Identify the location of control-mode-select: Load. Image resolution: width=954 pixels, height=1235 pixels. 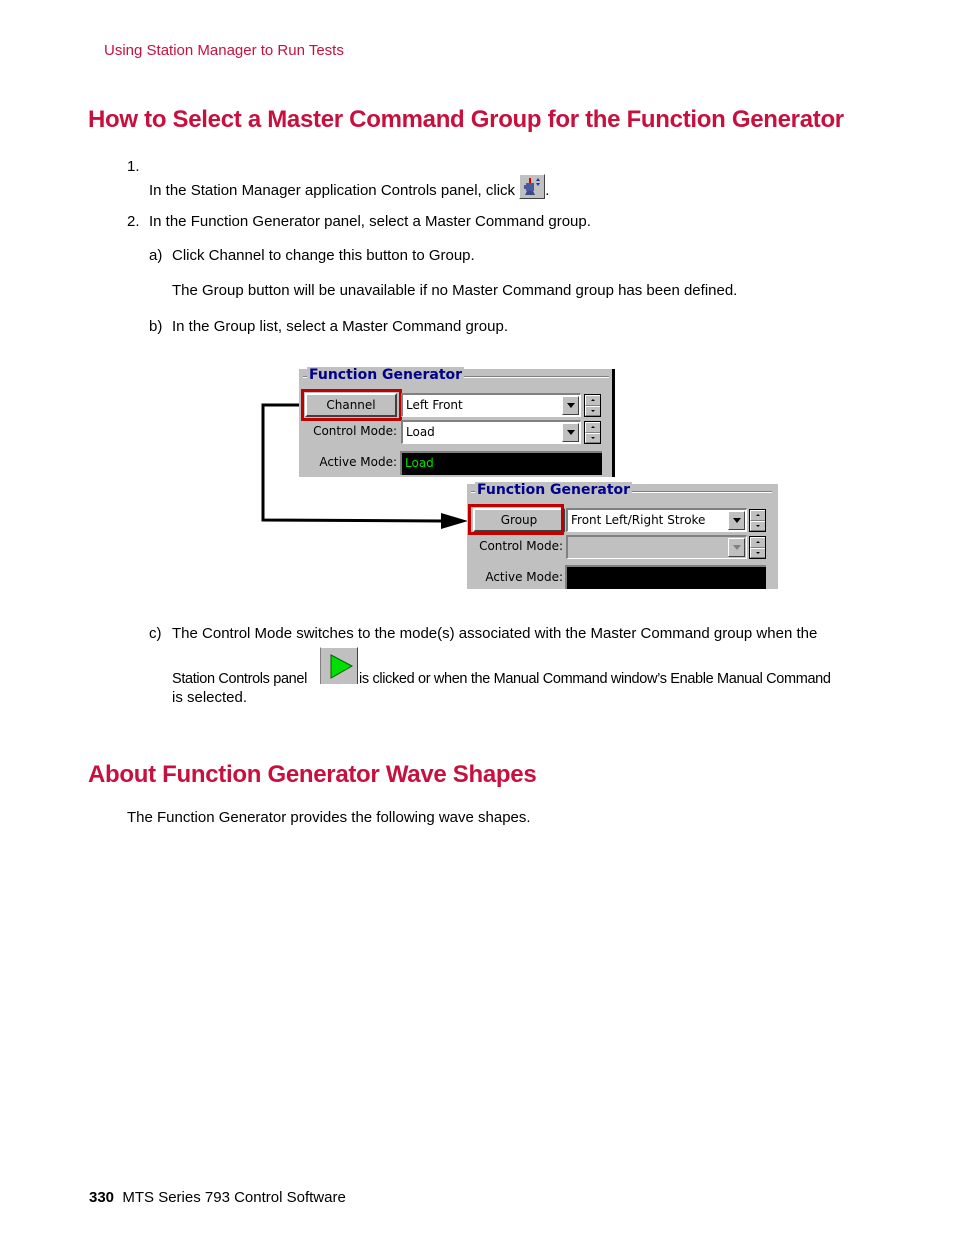
(491, 432).